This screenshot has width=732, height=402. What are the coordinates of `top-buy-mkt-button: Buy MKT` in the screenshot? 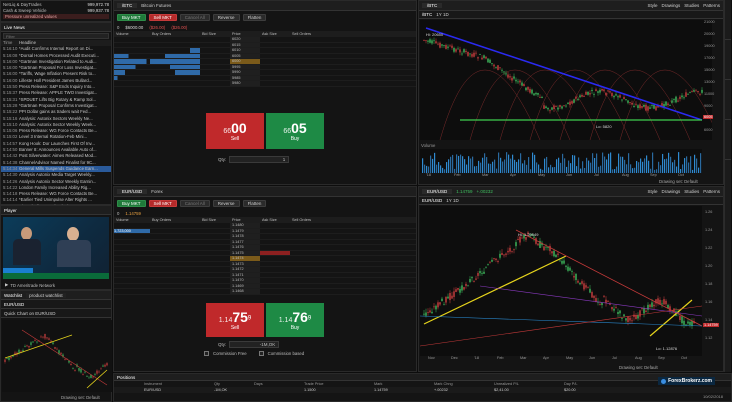 It's located at (131, 17).